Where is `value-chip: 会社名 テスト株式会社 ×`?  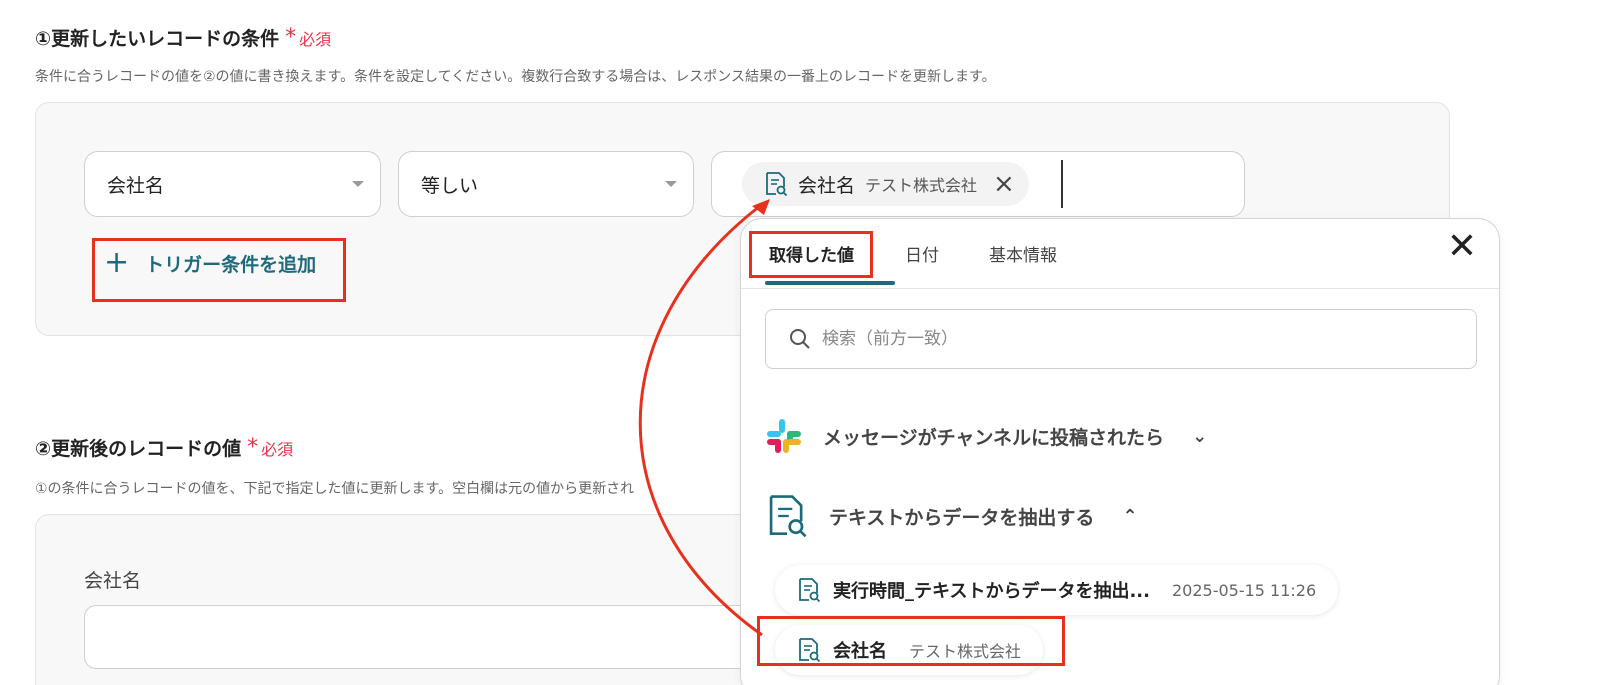
value-chip: 会社名 テスト株式会社 × is located at coordinates (885, 184).